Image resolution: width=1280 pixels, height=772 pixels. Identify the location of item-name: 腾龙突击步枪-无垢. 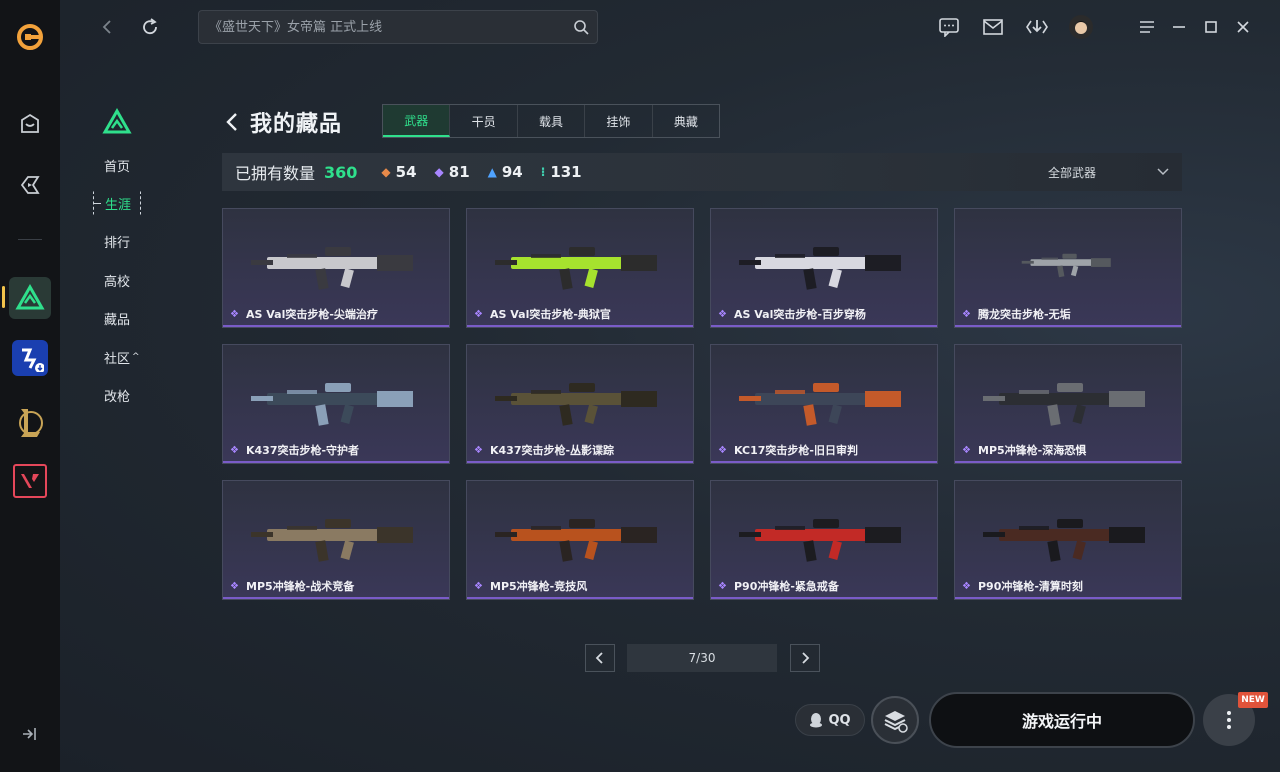
(1024, 314).